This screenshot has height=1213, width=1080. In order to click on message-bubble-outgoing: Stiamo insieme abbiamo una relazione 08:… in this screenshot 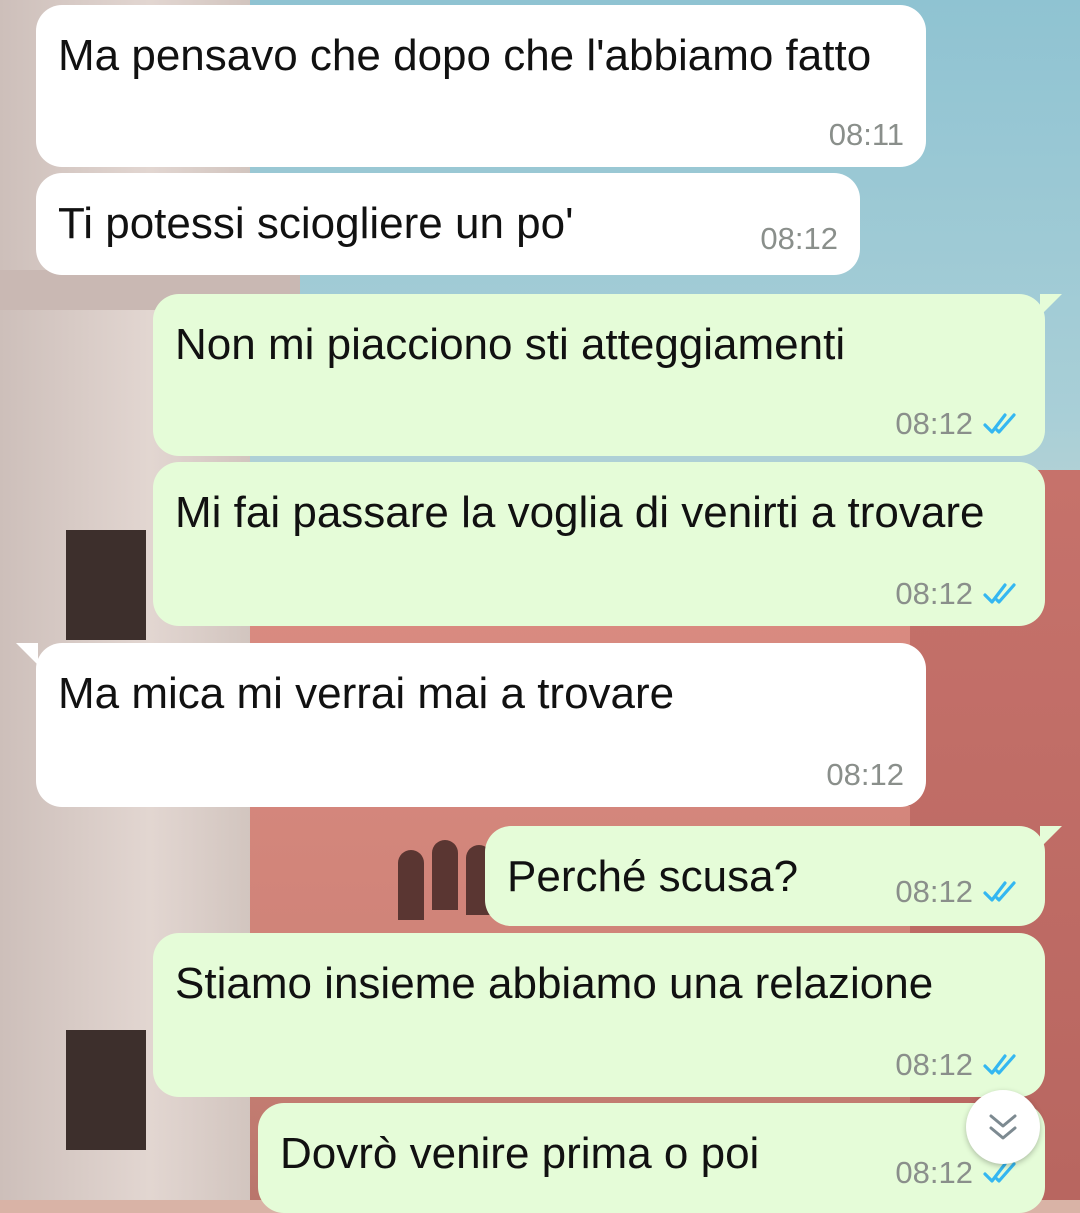, I will do `click(599, 1015)`.